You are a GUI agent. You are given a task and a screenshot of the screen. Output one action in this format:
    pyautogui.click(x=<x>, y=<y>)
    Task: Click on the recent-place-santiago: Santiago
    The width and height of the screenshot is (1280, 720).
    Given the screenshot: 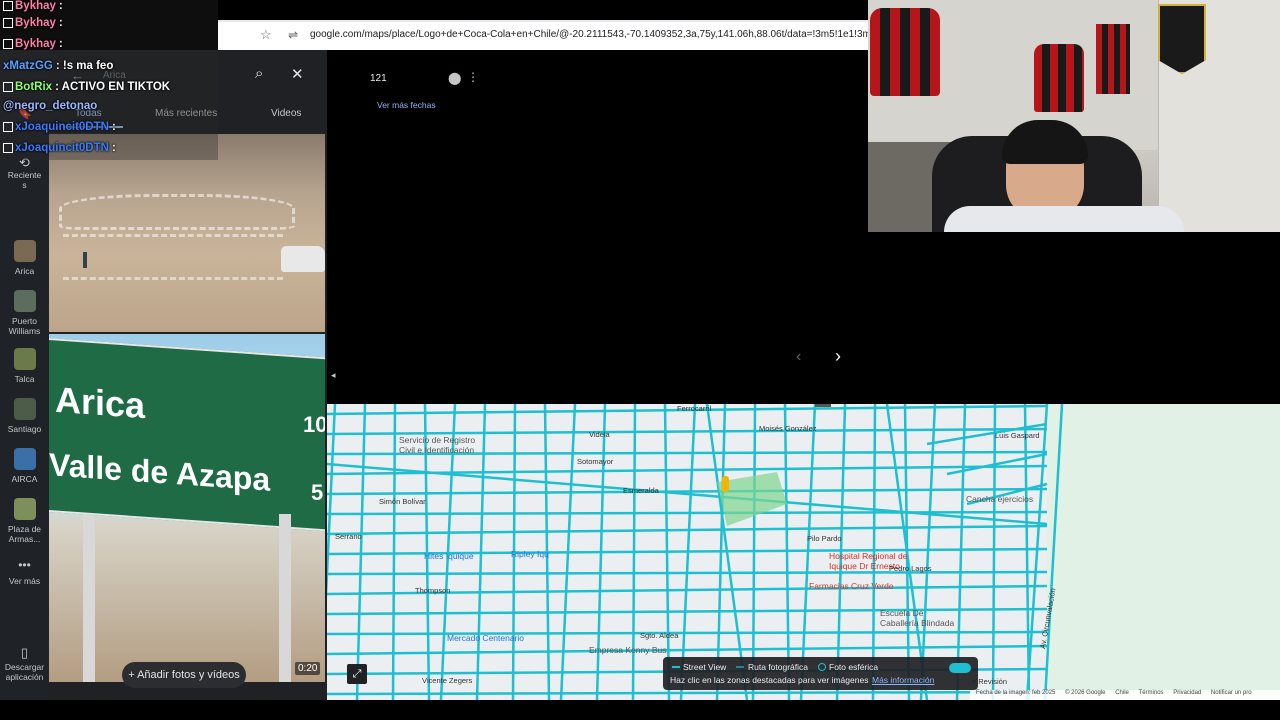 What is the action you would take?
    pyautogui.click(x=24, y=416)
    